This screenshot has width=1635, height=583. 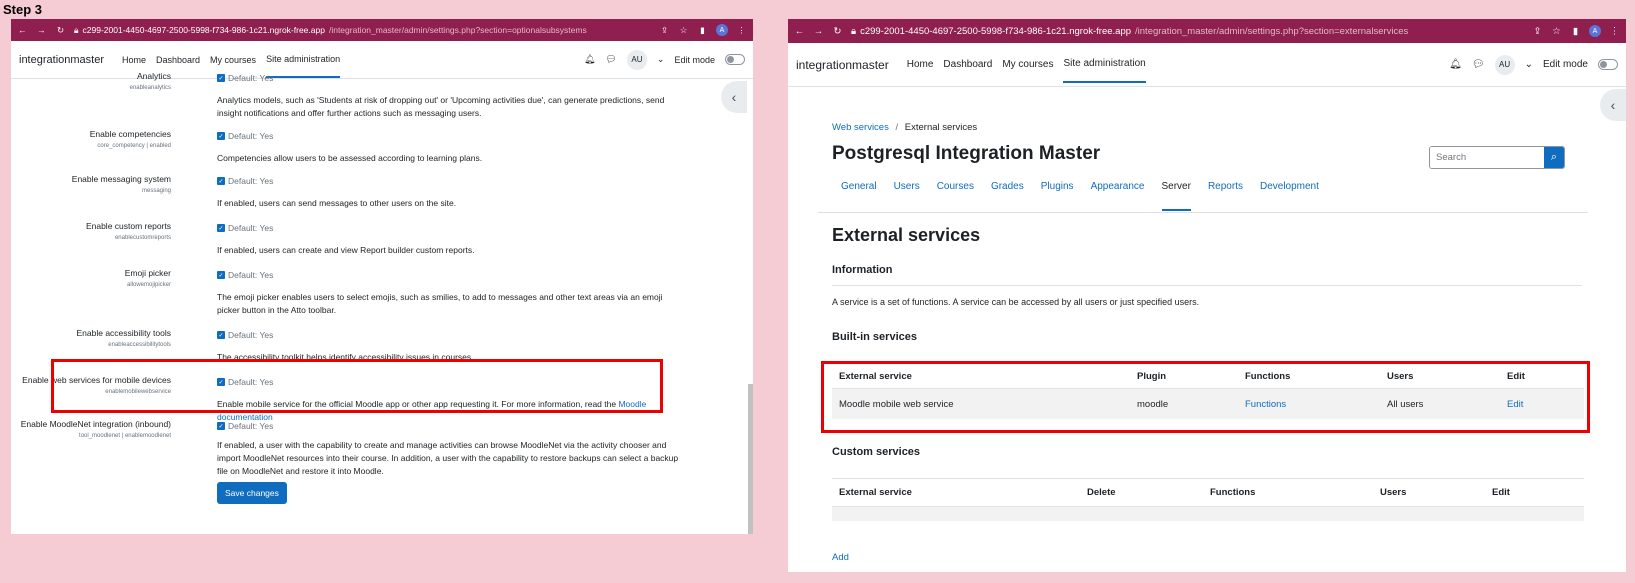 I want to click on breadcrumb-current: External services, so click(x=941, y=127).